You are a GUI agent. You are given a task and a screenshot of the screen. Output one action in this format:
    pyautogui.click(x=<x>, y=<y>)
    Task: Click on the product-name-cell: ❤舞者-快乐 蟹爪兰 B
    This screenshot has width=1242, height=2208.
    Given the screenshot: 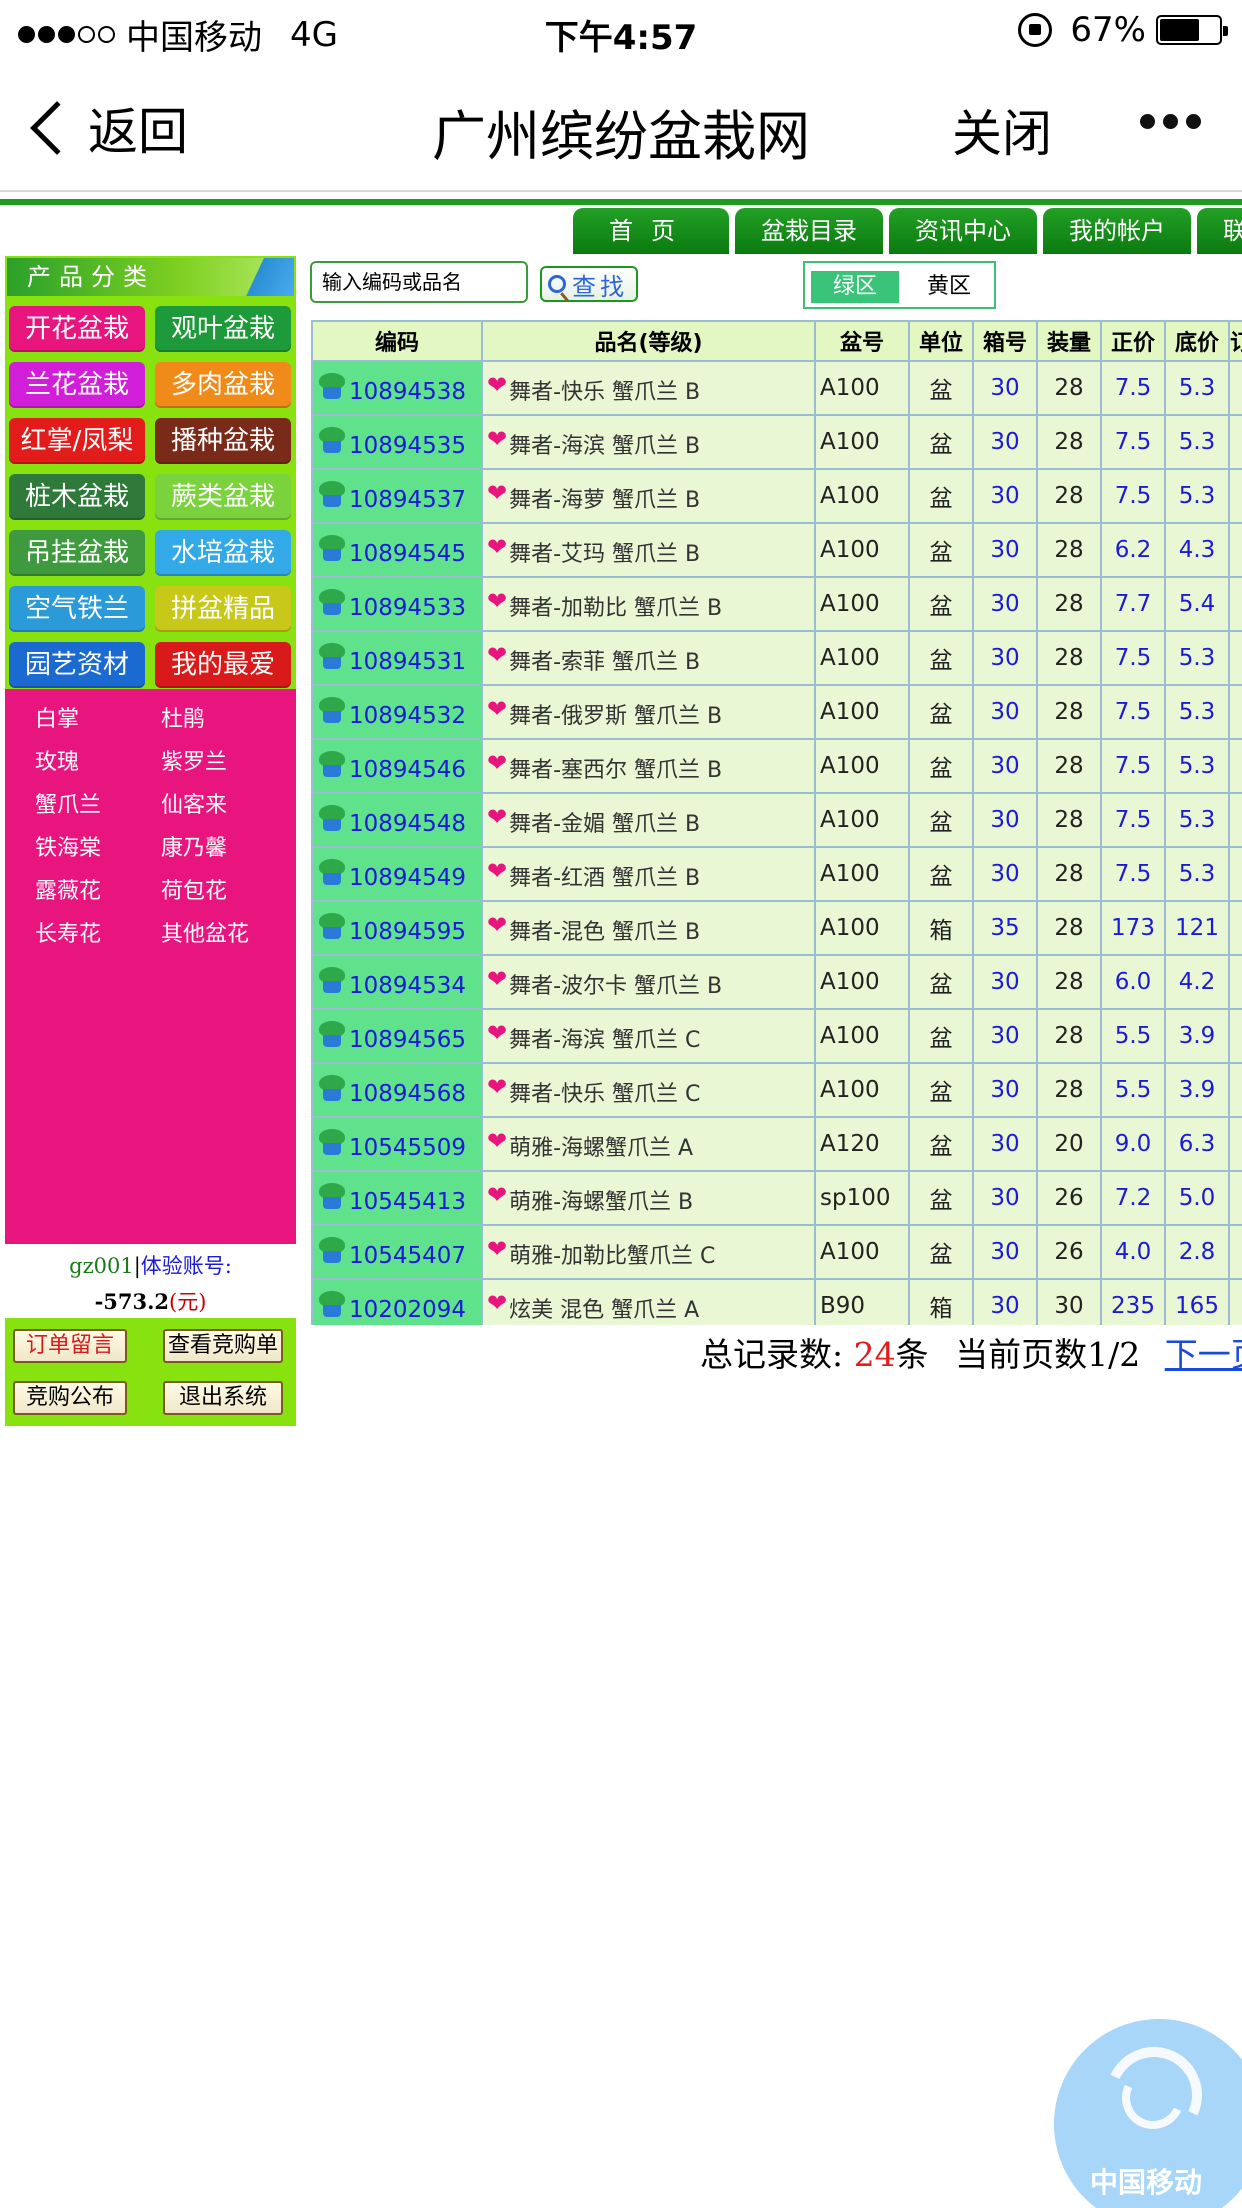 What is the action you would take?
    pyautogui.click(x=648, y=388)
    